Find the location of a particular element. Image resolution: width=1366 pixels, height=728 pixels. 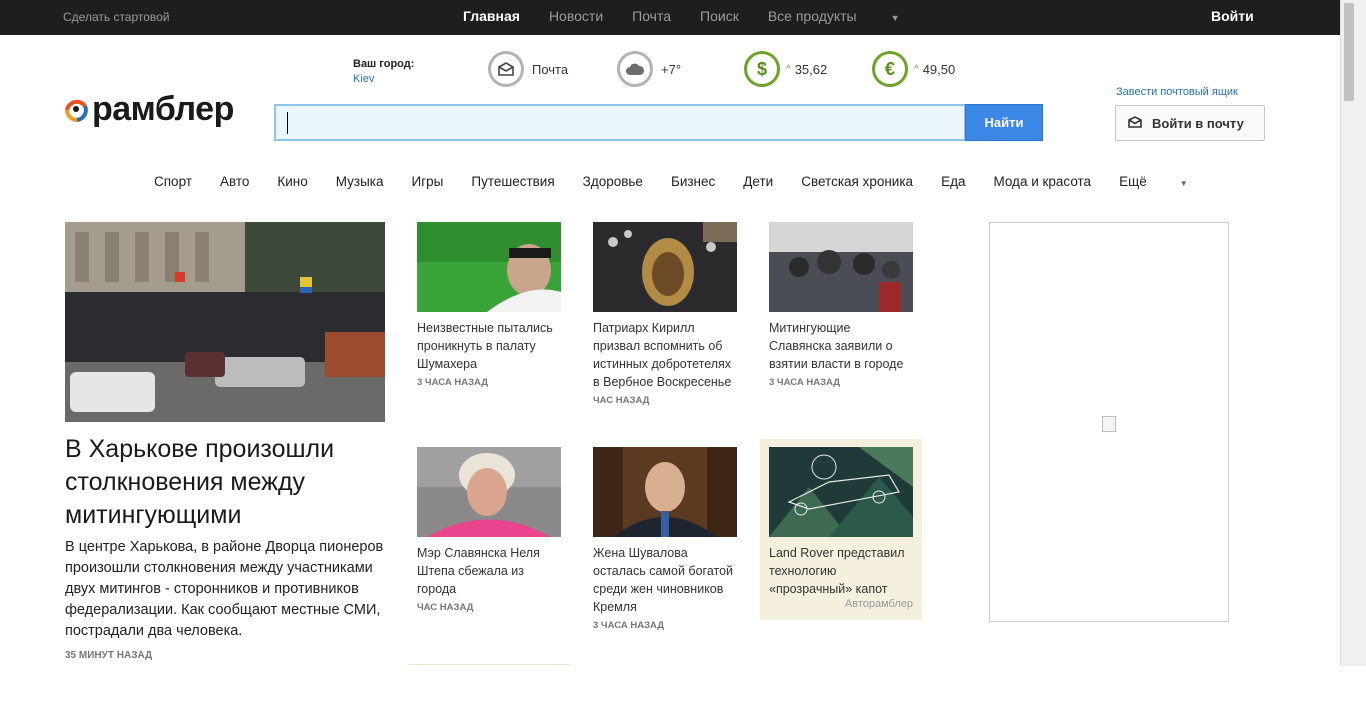

category-games: Игры is located at coordinates (428, 181).